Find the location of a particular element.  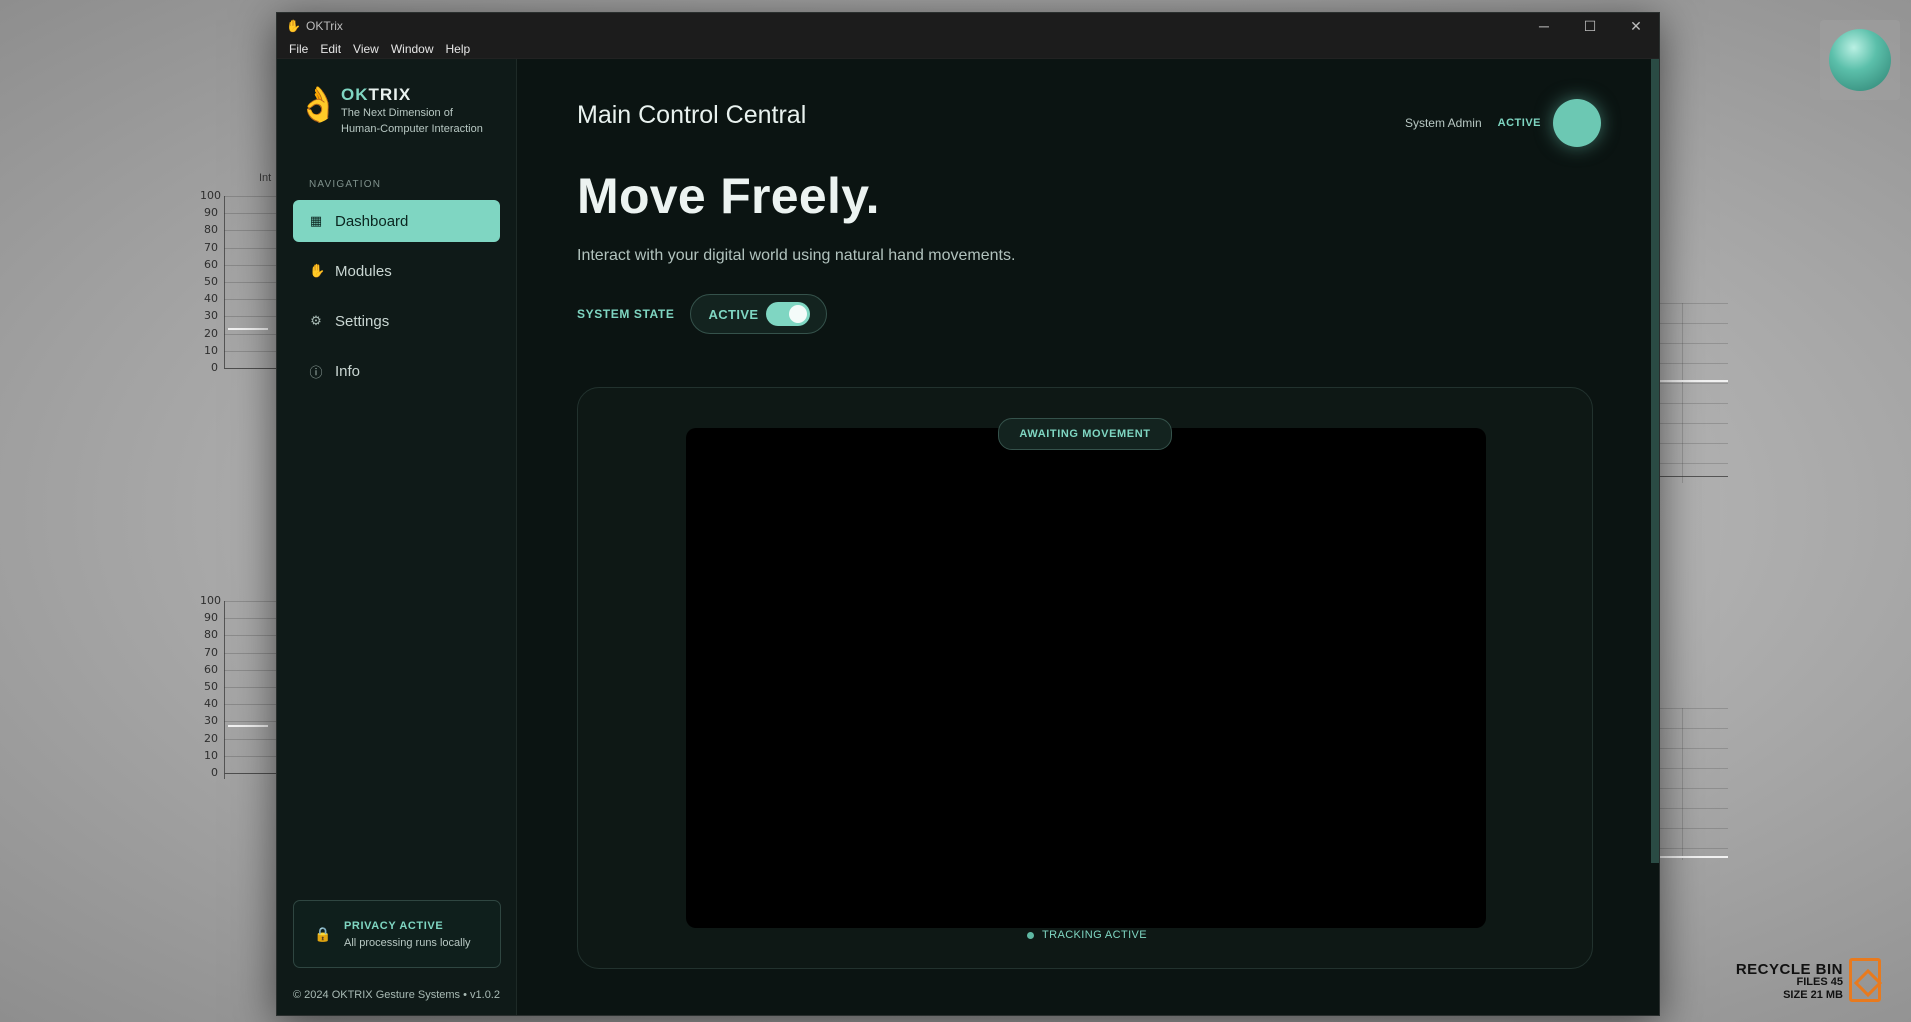

menu-bar: File Edit View Window Help is located at coordinates (968, 49).